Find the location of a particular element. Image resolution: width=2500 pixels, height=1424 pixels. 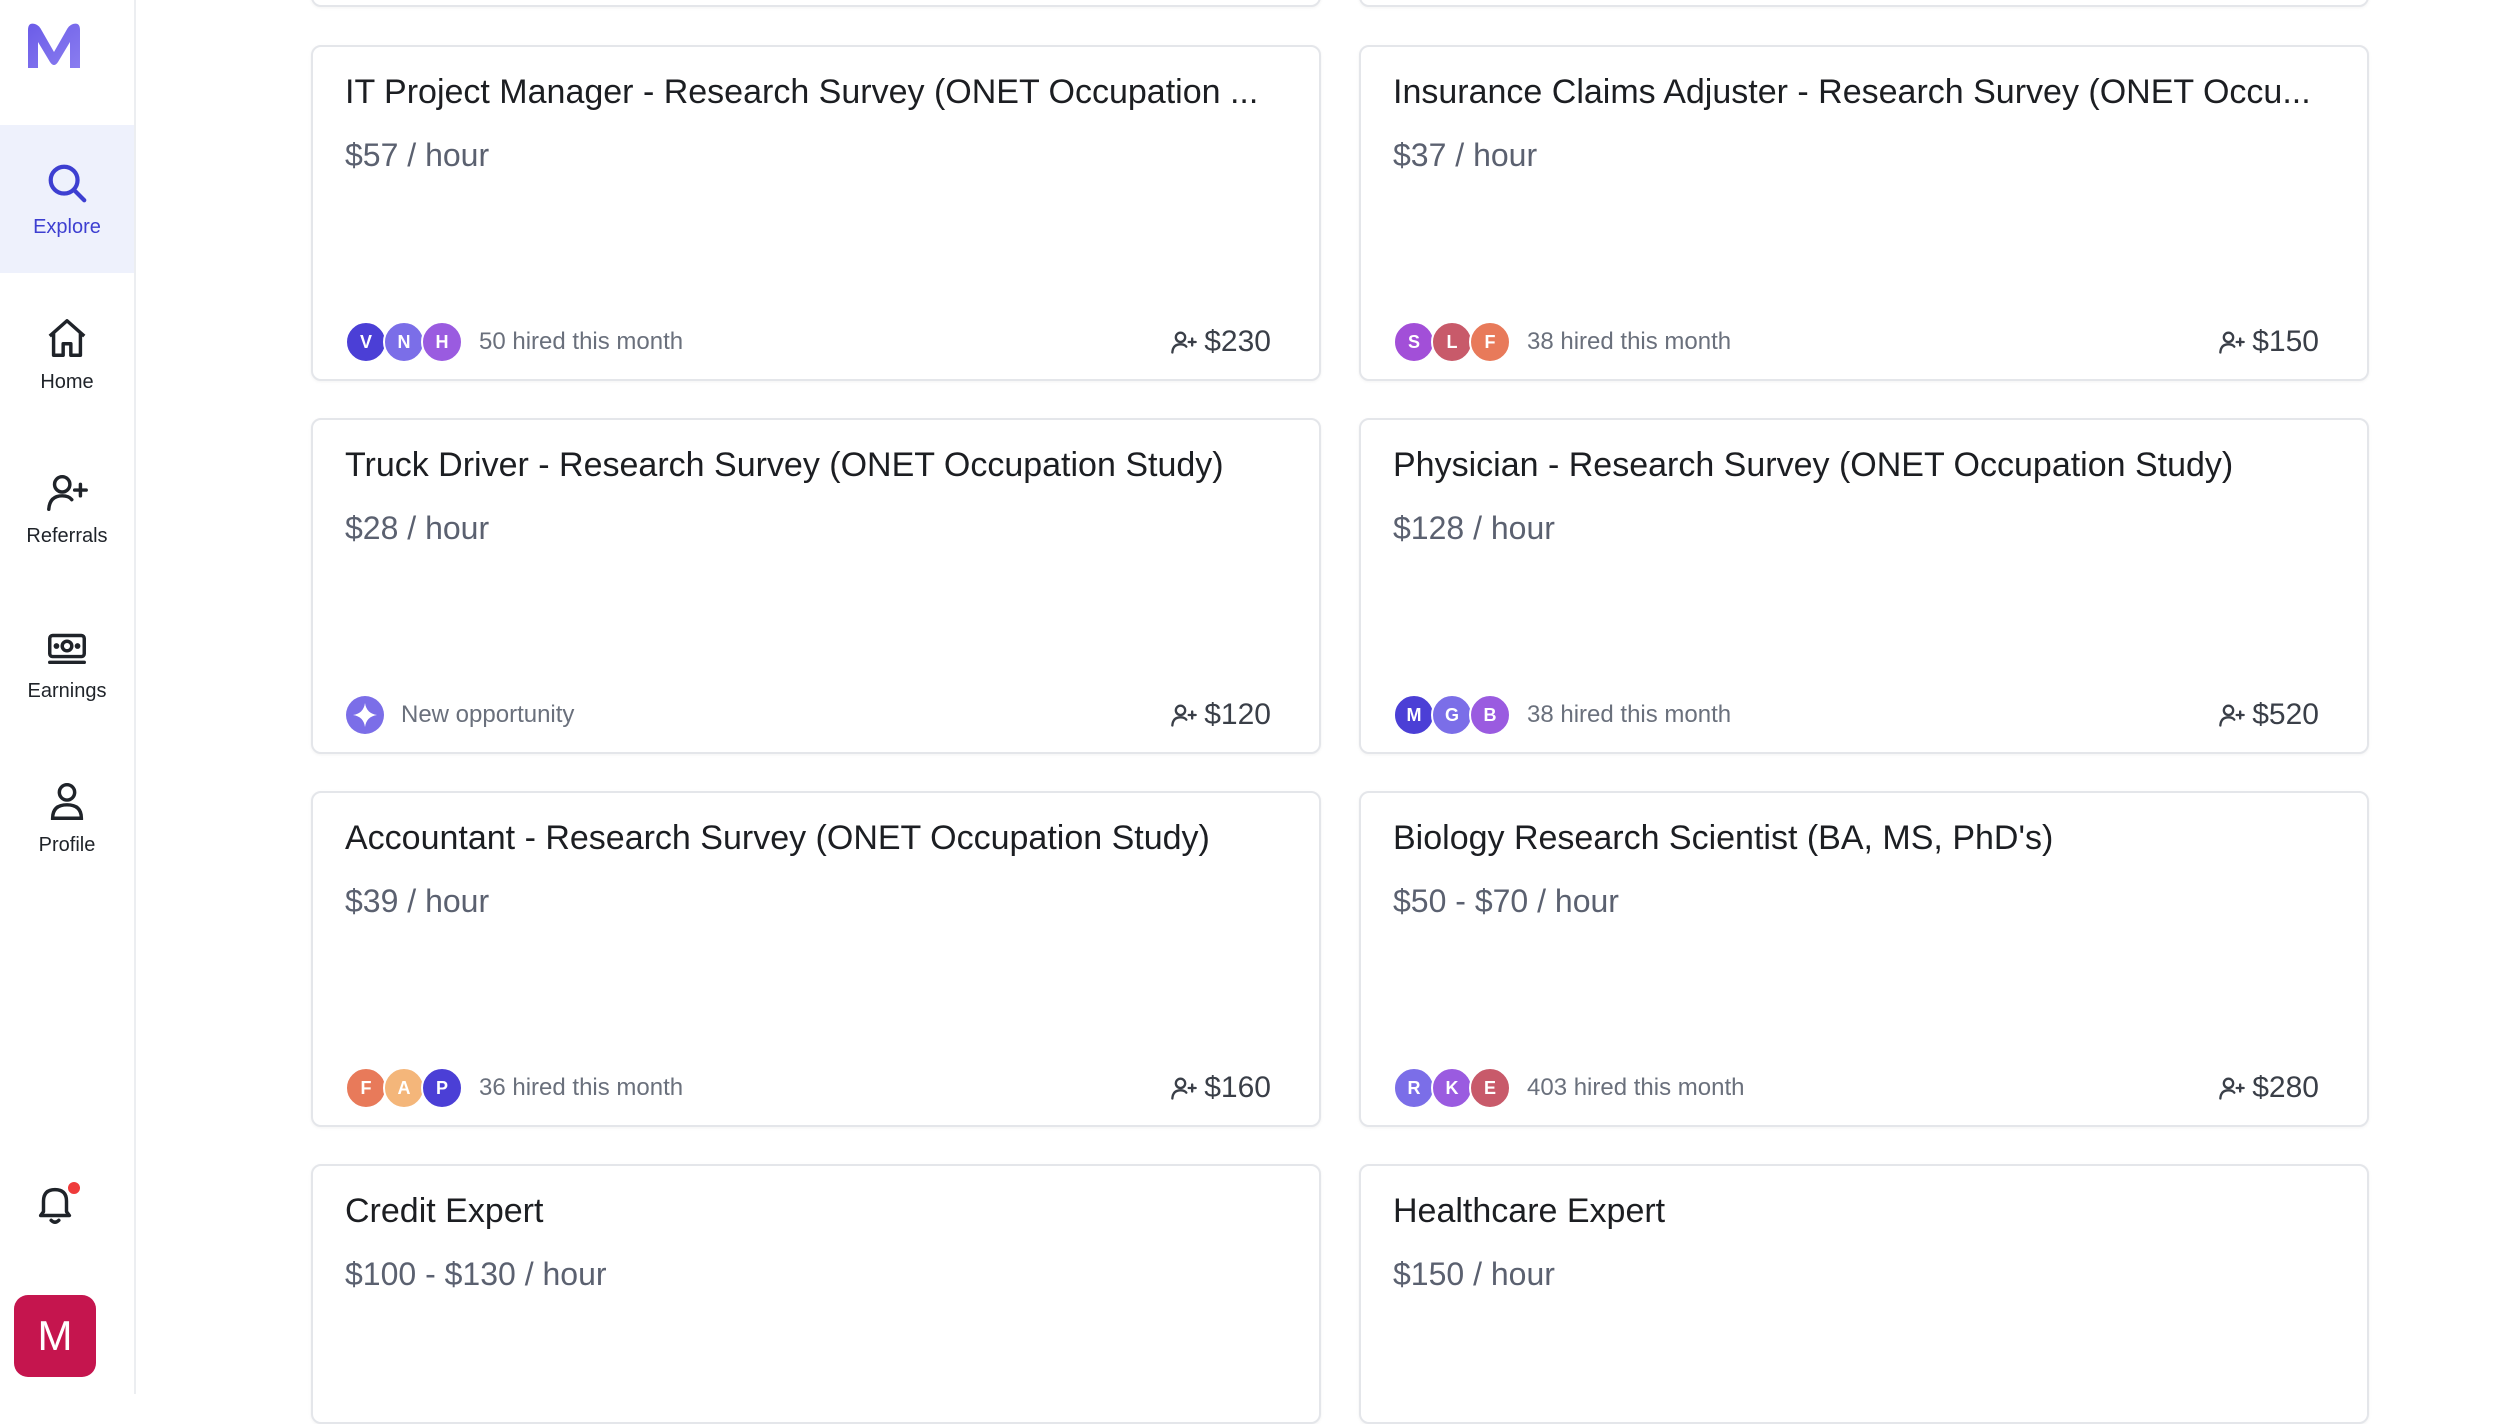

sidebar-item-explore: Explore is located at coordinates (67, 199).